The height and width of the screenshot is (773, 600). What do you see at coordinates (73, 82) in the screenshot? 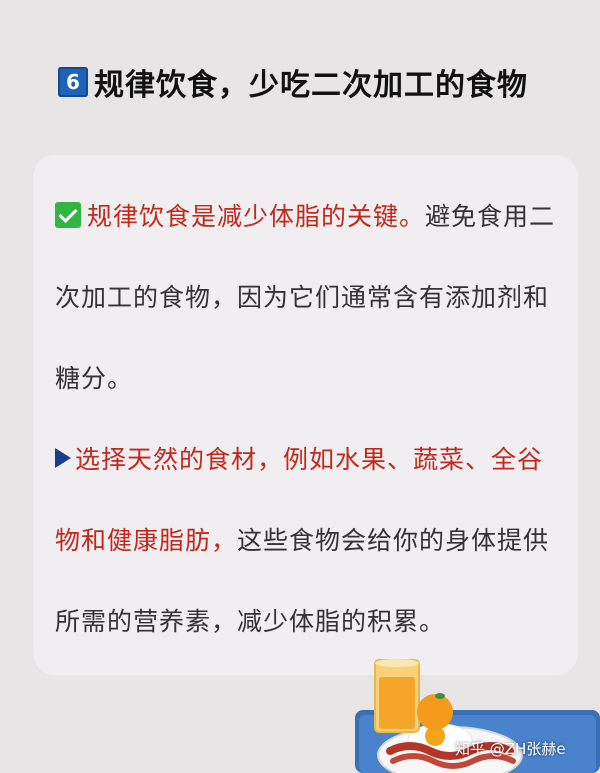
I see `number-6-badge-icon: 6` at bounding box center [73, 82].